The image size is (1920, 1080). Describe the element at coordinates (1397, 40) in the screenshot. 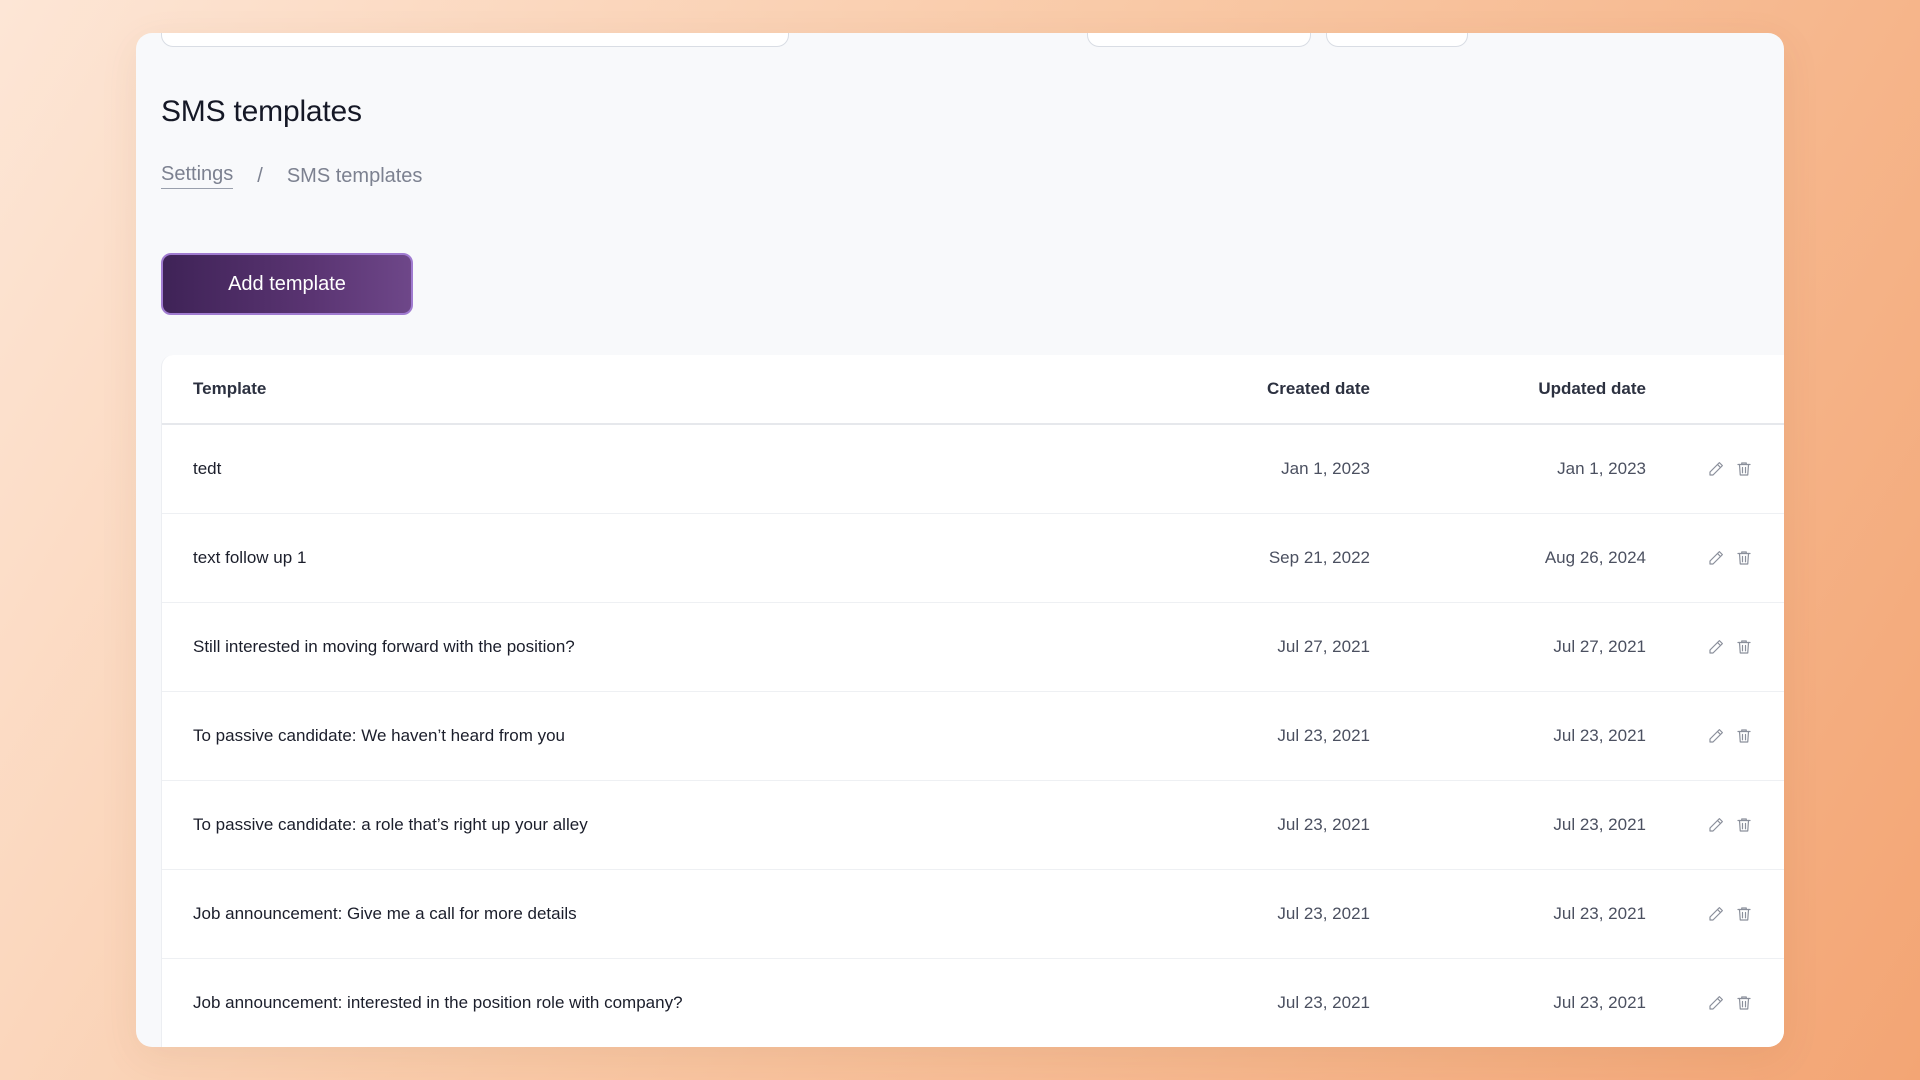

I see `top-secondary-control` at that location.